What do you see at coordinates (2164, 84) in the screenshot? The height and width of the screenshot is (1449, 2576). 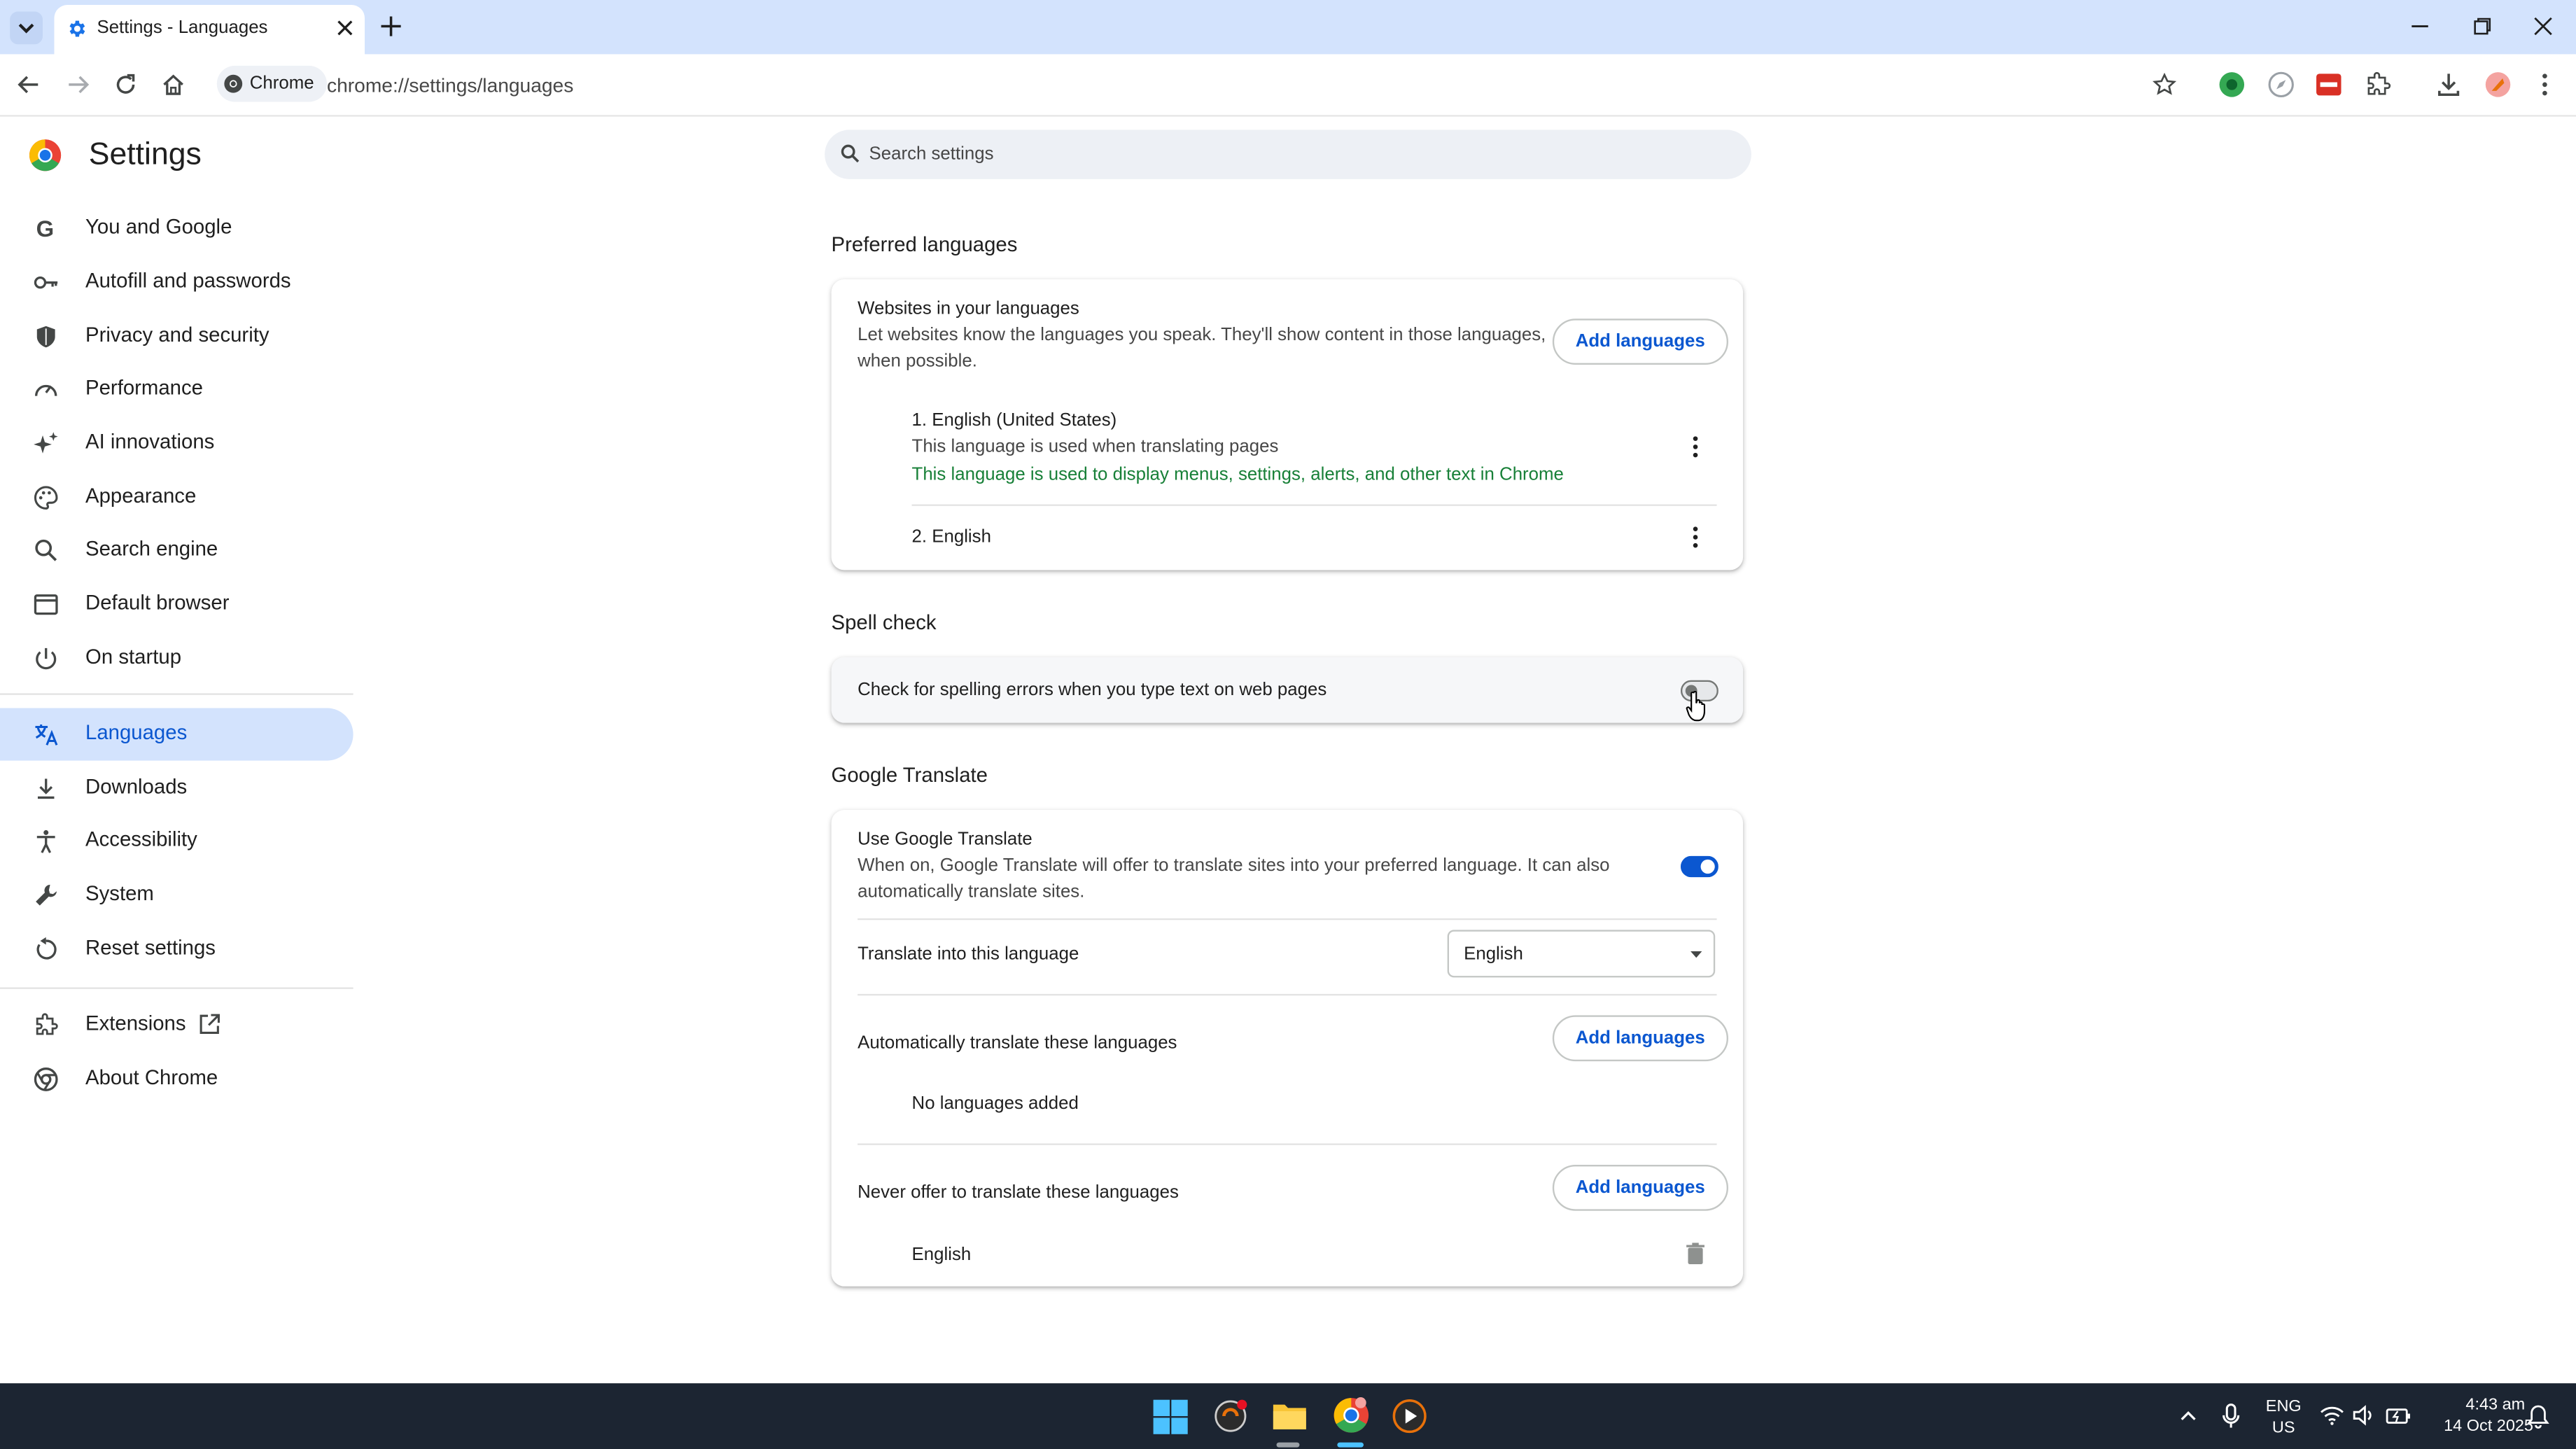 I see `bookmark-star-icon` at bounding box center [2164, 84].